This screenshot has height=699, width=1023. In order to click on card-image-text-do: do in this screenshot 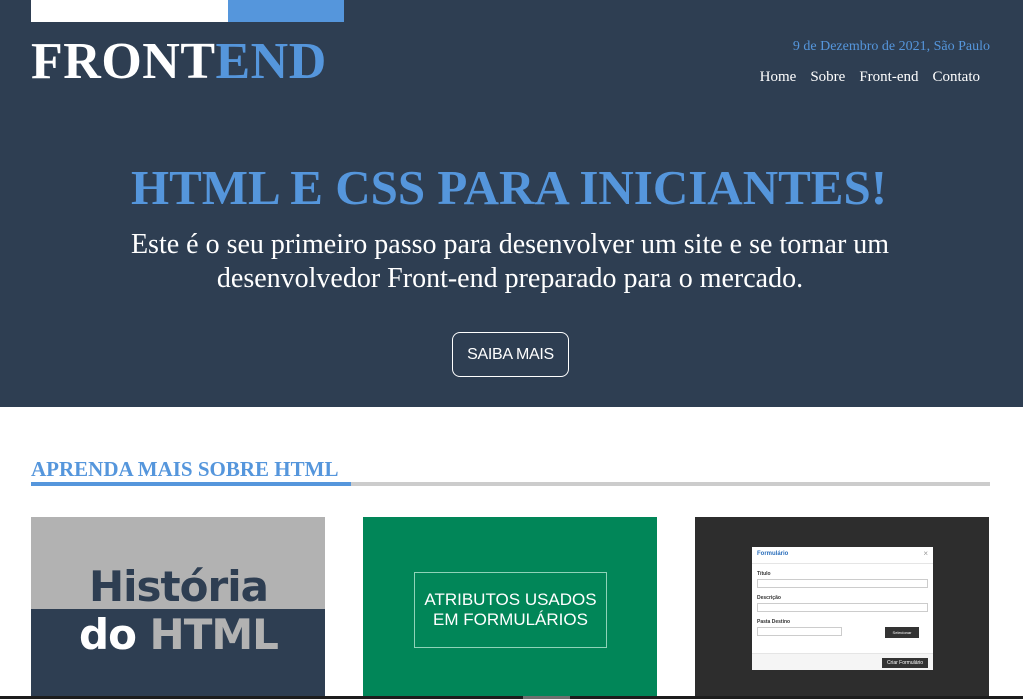, I will do `click(114, 634)`.